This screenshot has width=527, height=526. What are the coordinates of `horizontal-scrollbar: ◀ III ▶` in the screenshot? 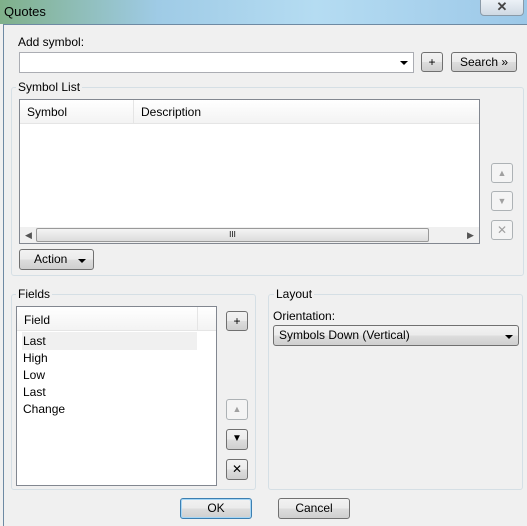 It's located at (249, 235).